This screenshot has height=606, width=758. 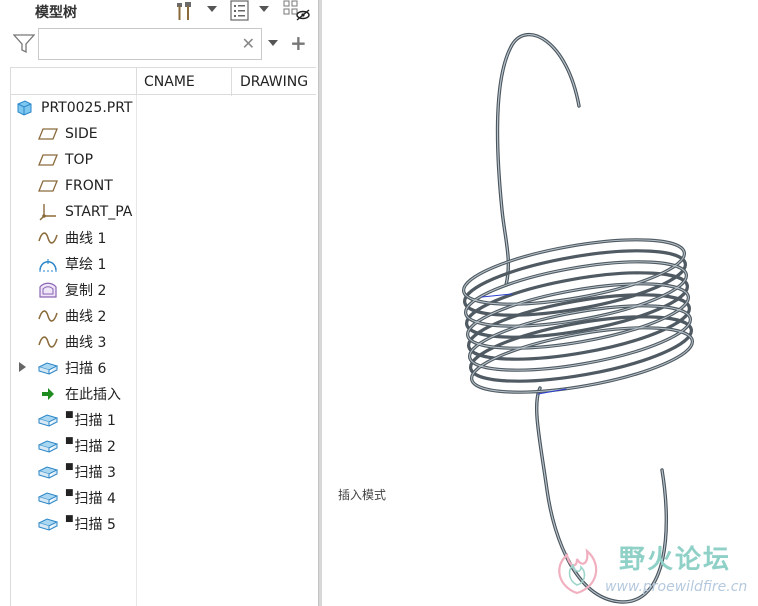 I want to click on tree-root-label: PRT0025.PRT, so click(x=87, y=108).